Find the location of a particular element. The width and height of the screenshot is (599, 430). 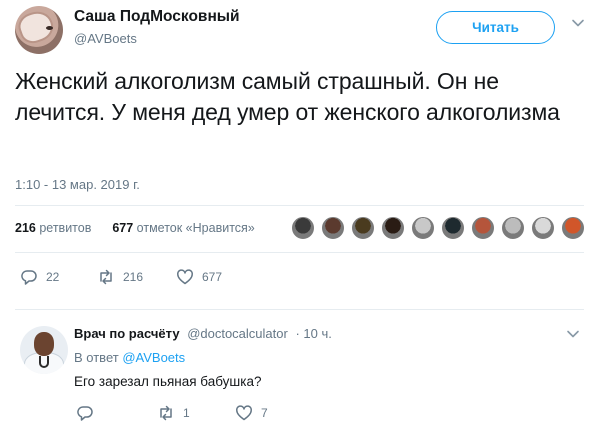

retweet-button: 216 is located at coordinates (120, 277).